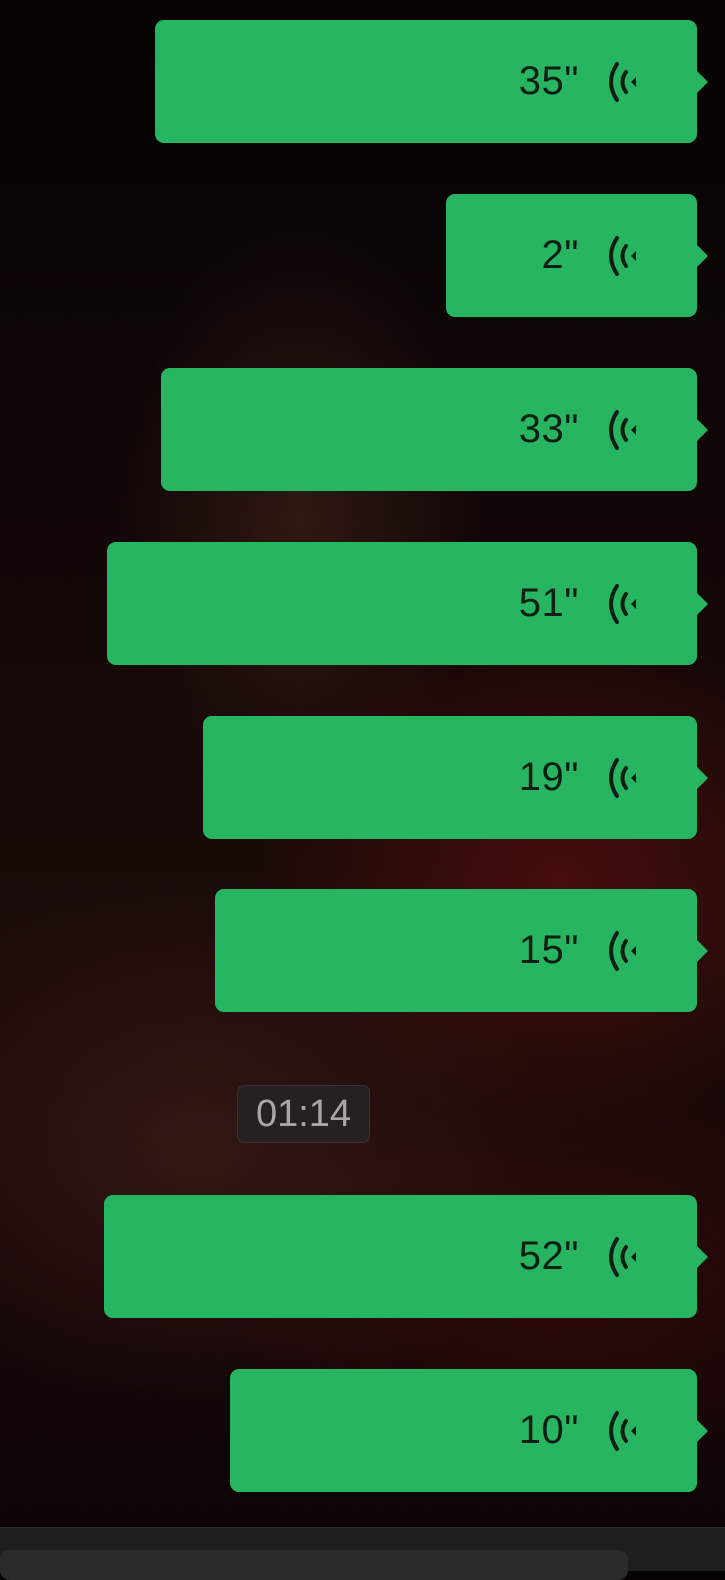 The width and height of the screenshot is (725, 1580). Describe the element at coordinates (548, 1256) in the screenshot. I see `voice-duration: 52"` at that location.